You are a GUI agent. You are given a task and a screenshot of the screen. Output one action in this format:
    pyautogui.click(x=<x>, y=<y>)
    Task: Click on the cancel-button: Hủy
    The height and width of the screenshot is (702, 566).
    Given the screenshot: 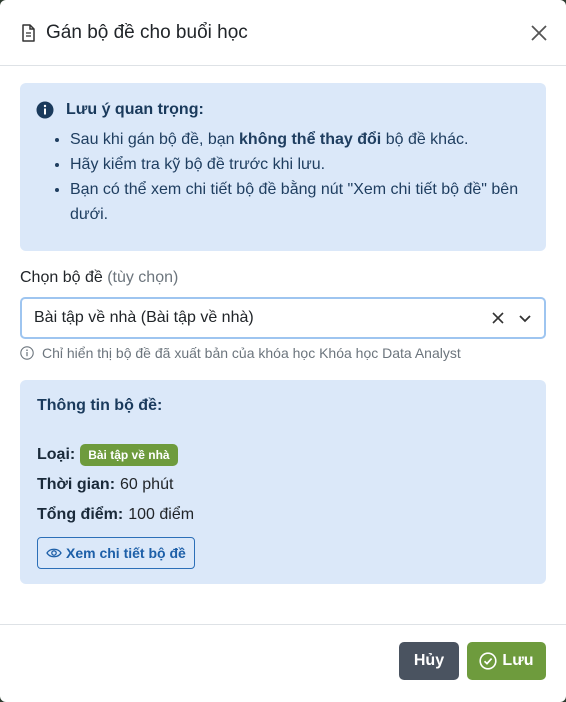 What is the action you would take?
    pyautogui.click(x=429, y=661)
    